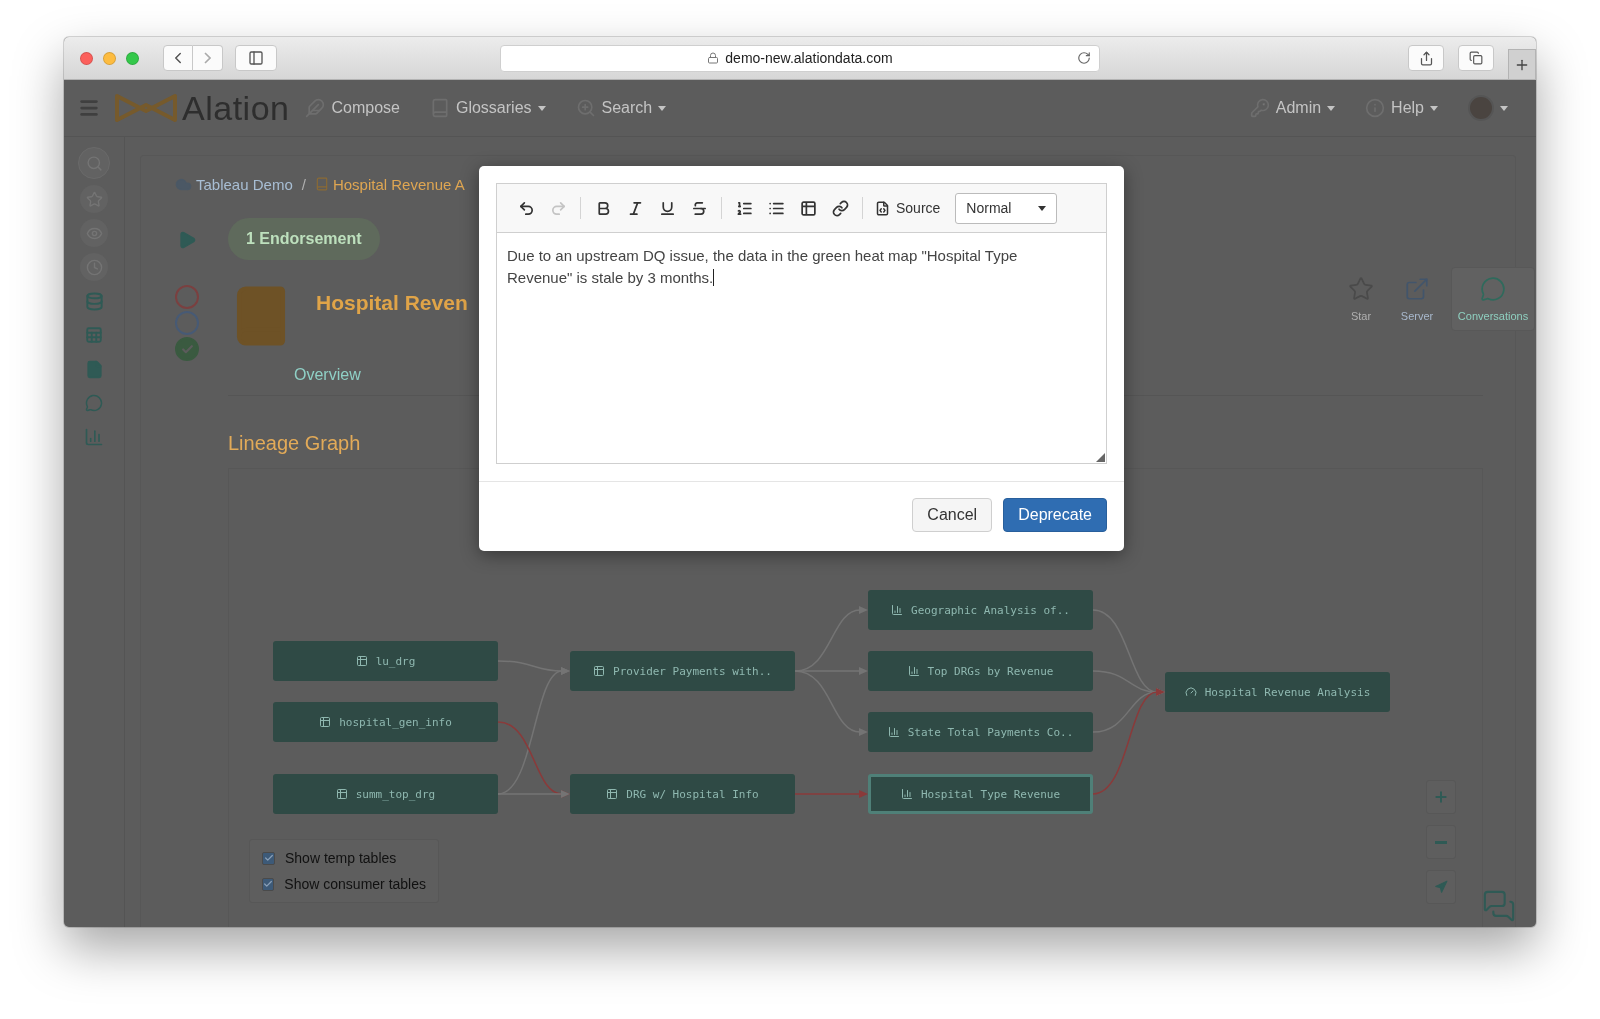 The image size is (1600, 1019). I want to click on forward-button, so click(208, 58).